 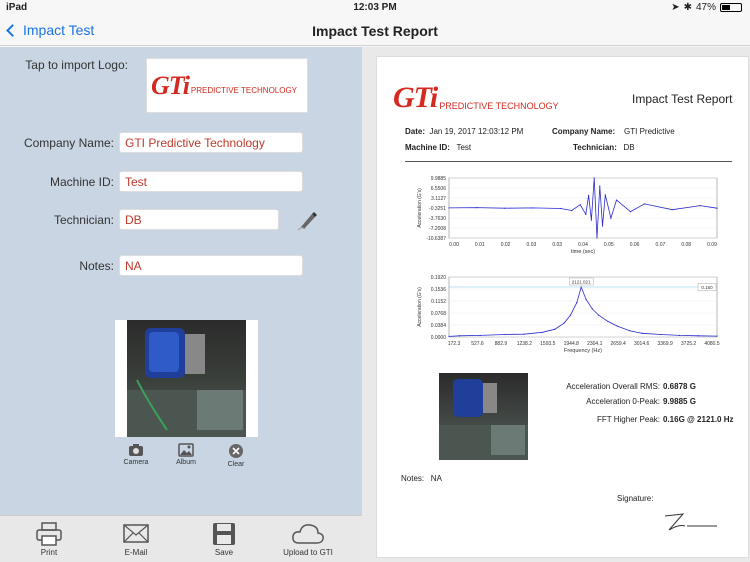 I want to click on machine-id-field: Test, so click(x=211, y=181).